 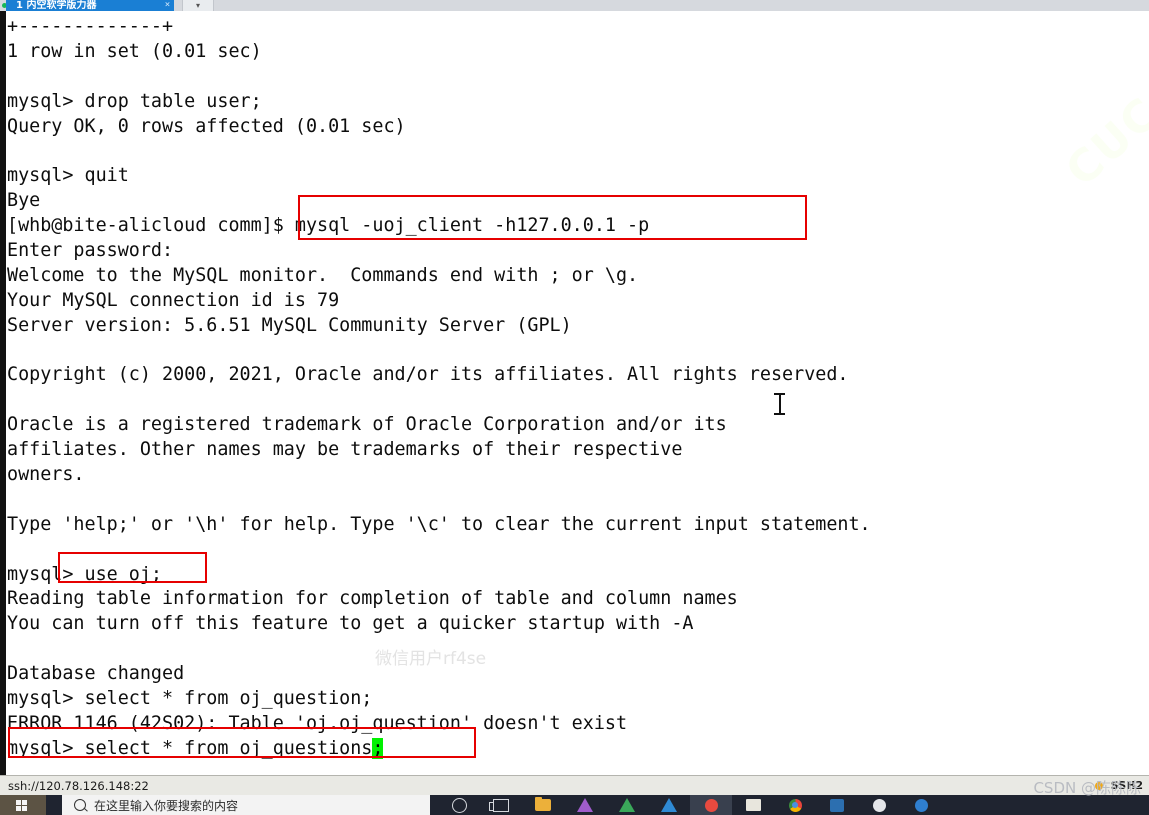 I want to click on moon-icon, so click(x=879, y=805).